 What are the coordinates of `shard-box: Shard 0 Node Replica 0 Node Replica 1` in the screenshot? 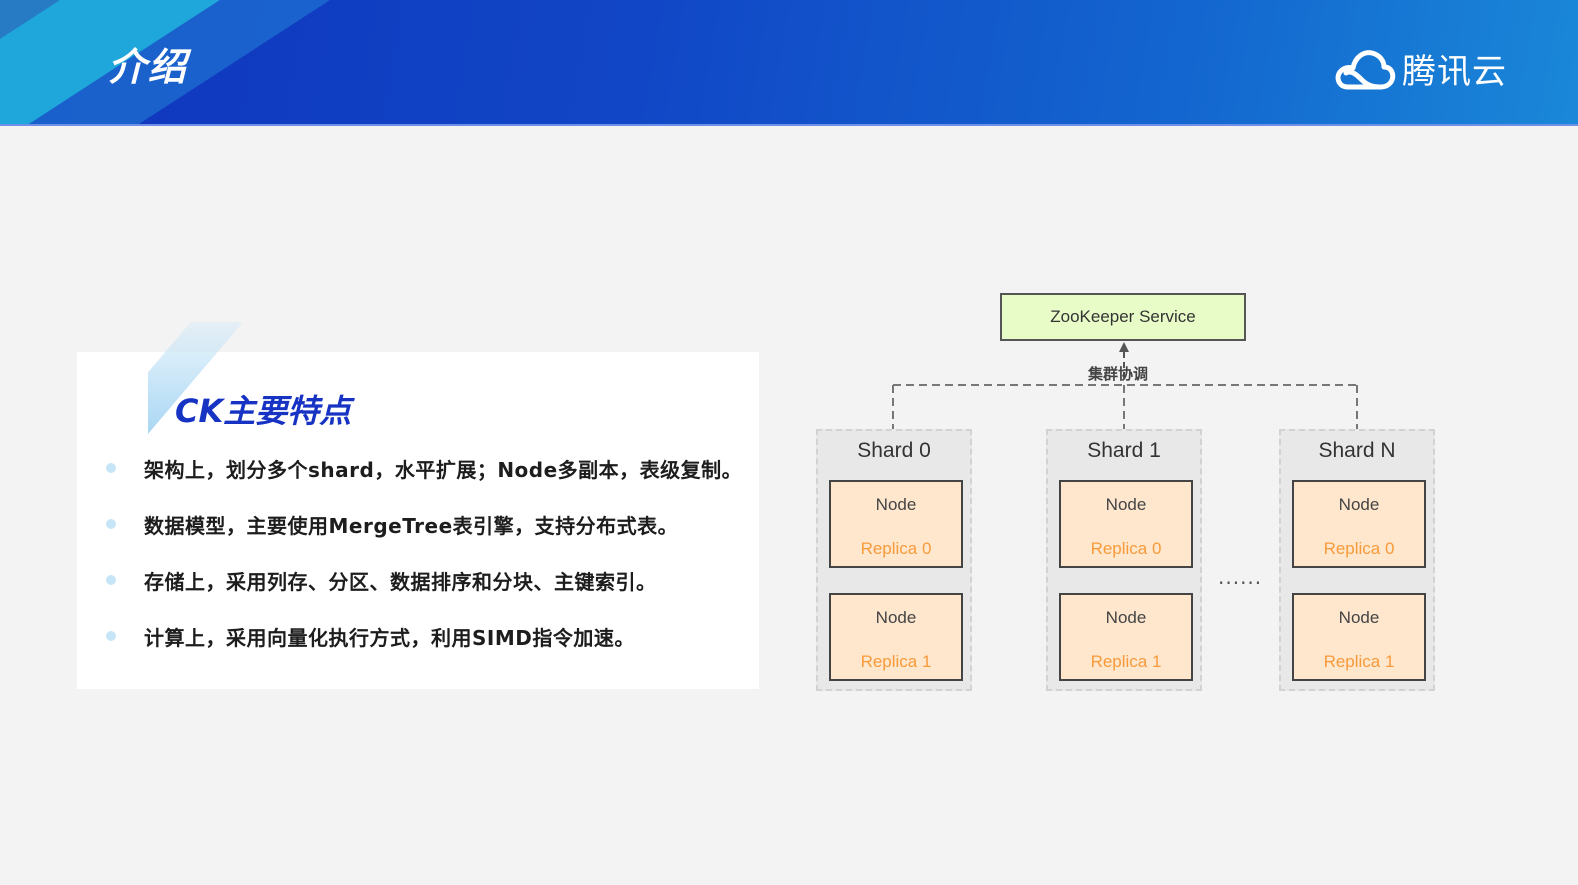 It's located at (894, 560).